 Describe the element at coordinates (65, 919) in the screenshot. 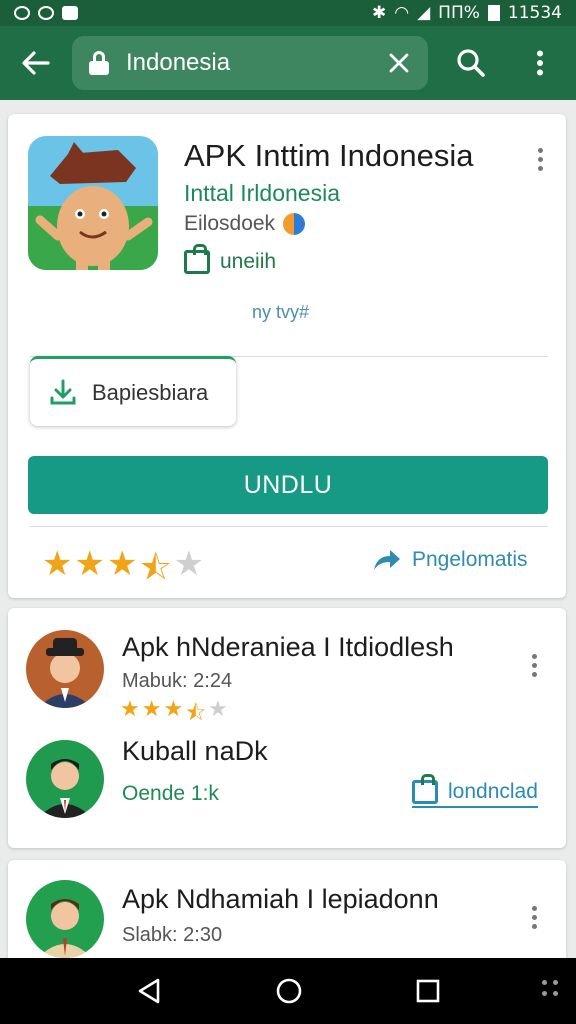

I see `avatar-man-tie-icon` at that location.